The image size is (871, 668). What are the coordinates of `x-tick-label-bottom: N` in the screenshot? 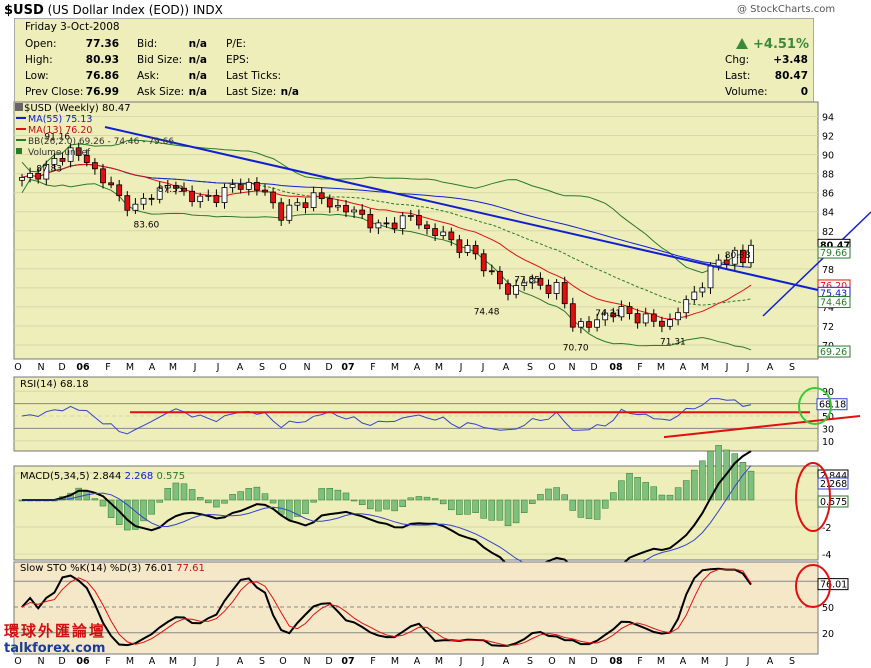 It's located at (306, 661).